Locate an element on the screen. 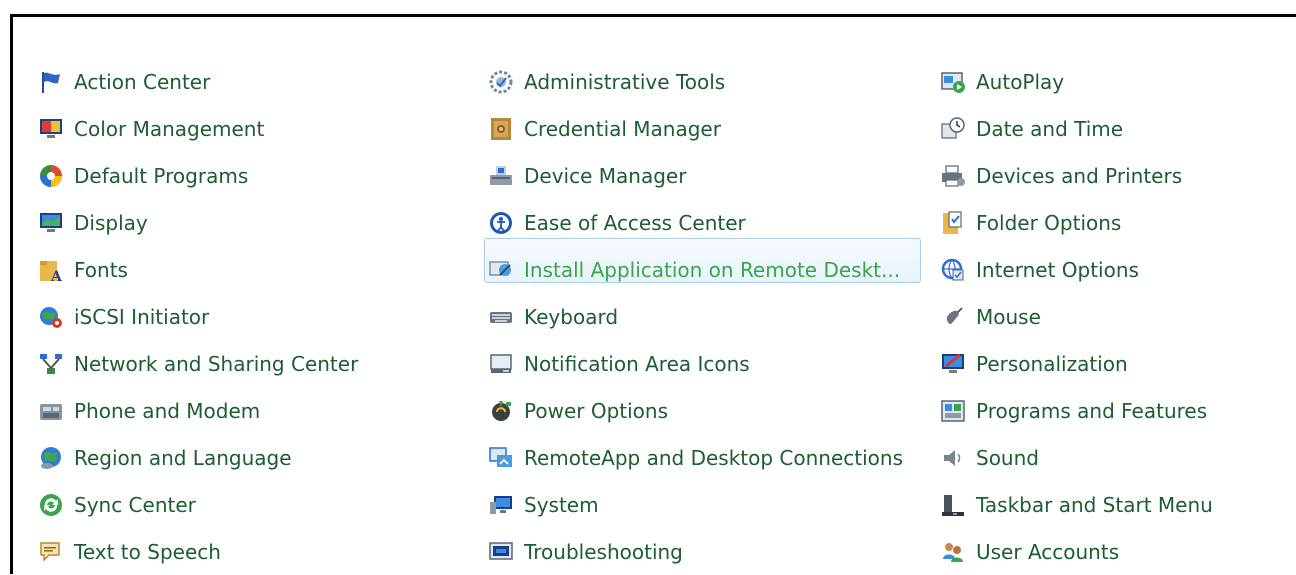 The width and height of the screenshot is (1296, 575). item-phone-and-modem: Phone and Modem is located at coordinates (197, 410).